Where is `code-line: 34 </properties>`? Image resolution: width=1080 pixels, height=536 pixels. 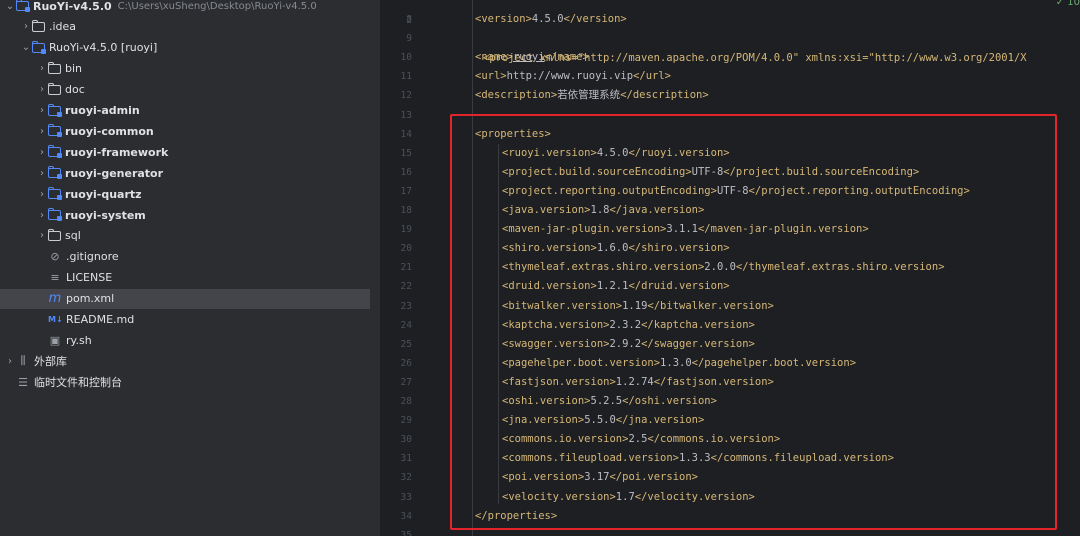 code-line: 34 </properties> is located at coordinates (730, 516).